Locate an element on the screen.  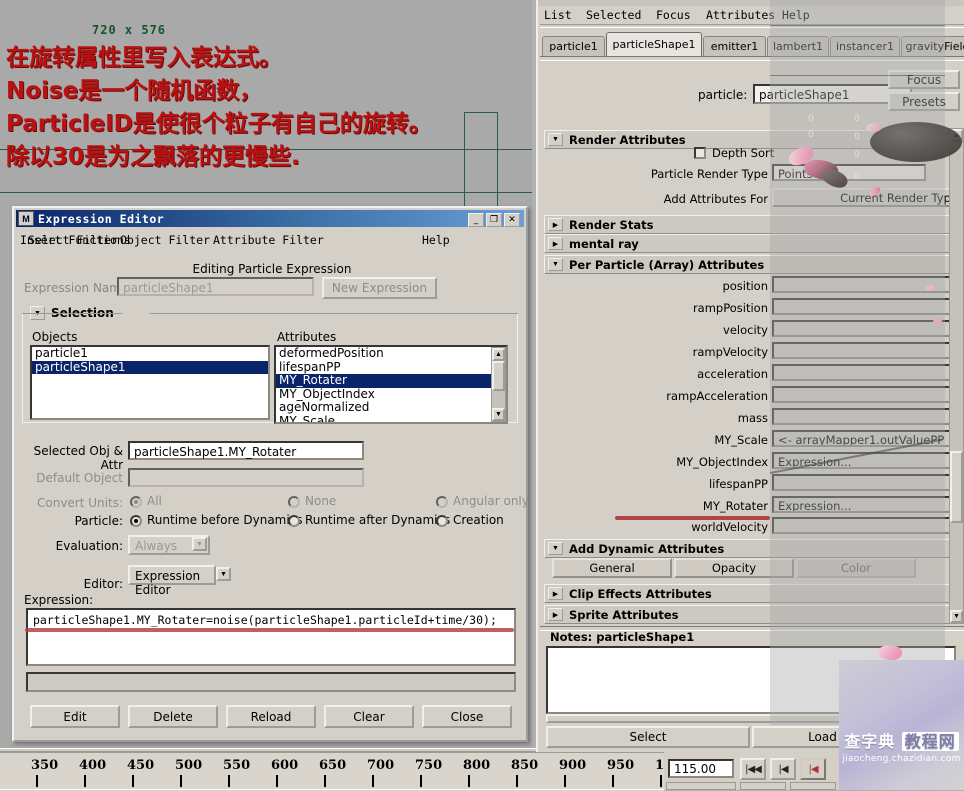
clear-button: Clear is located at coordinates (369, 716).